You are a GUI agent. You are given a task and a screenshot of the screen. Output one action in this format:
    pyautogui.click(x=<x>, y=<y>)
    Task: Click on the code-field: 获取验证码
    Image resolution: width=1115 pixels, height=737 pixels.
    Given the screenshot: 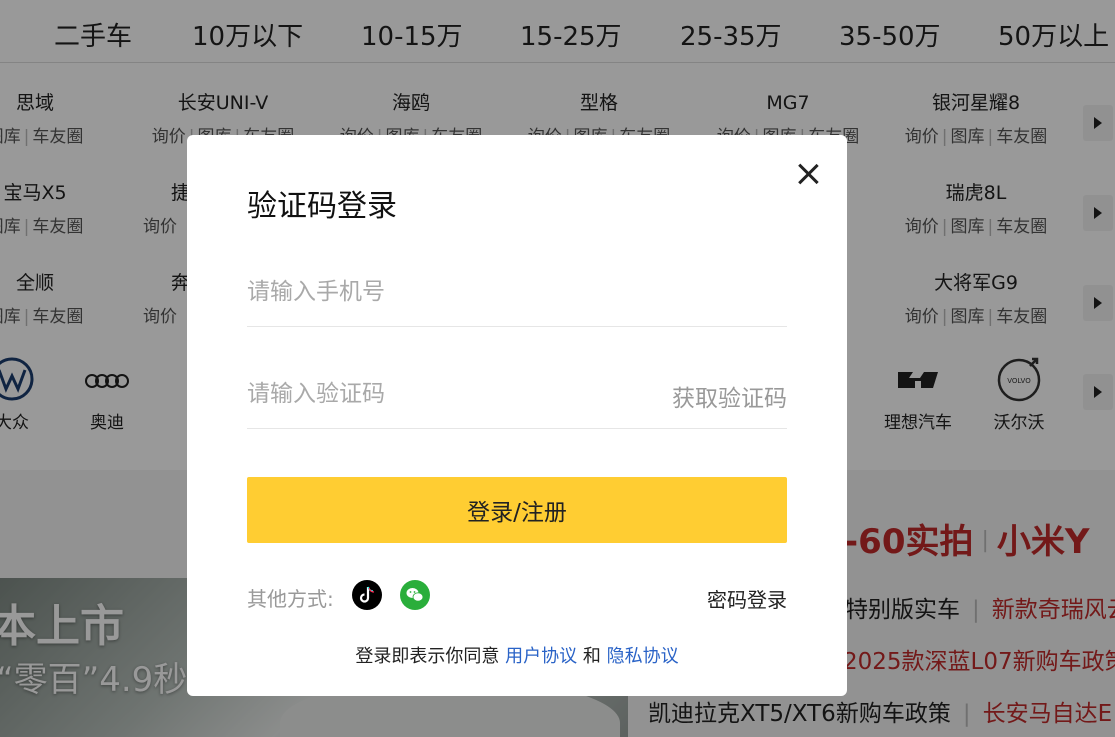 What is the action you would take?
    pyautogui.click(x=517, y=396)
    